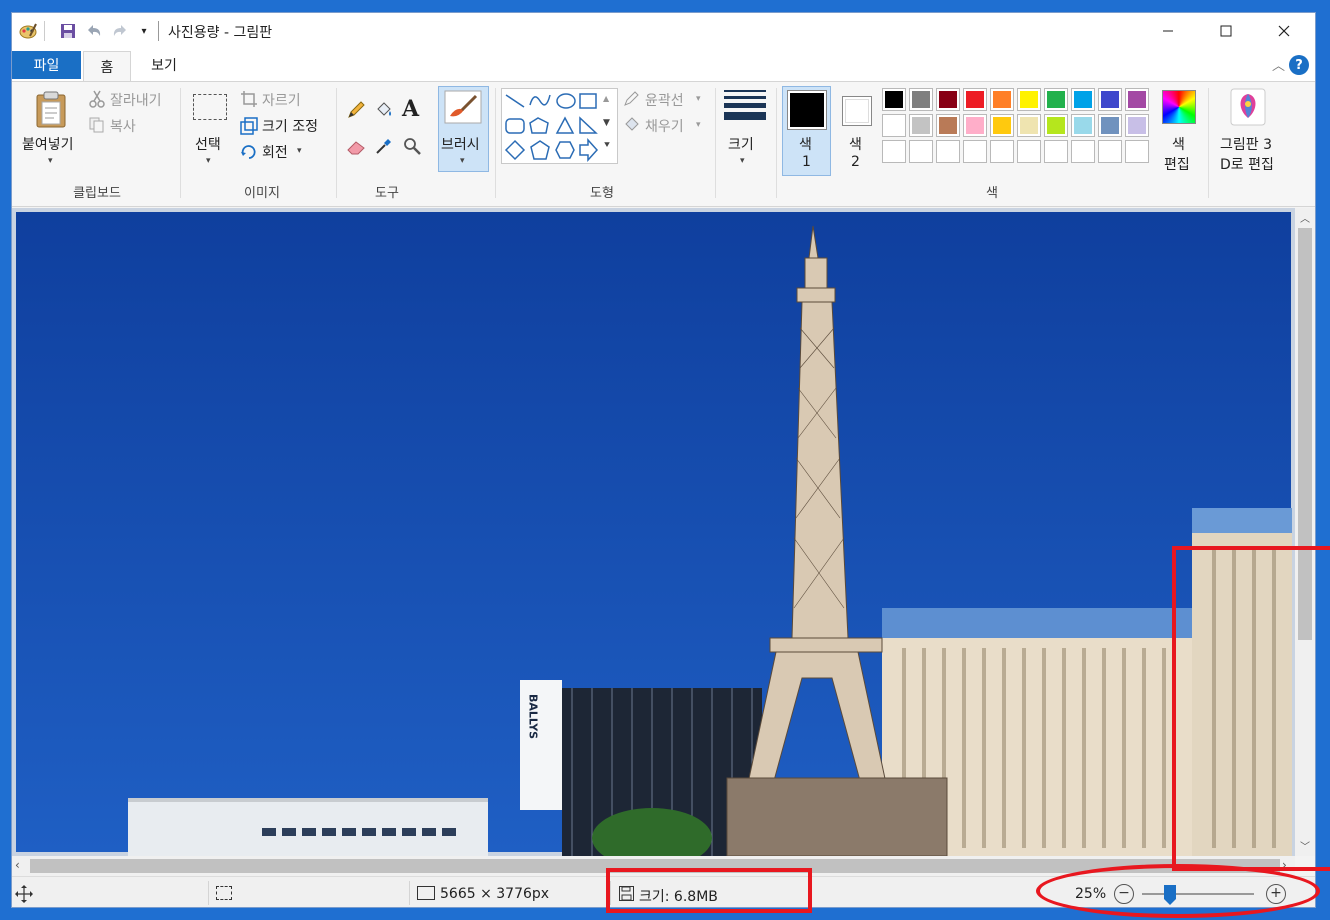  Describe the element at coordinates (1305, 217) in the screenshot. I see `scroll-up-icon: ︿` at that location.